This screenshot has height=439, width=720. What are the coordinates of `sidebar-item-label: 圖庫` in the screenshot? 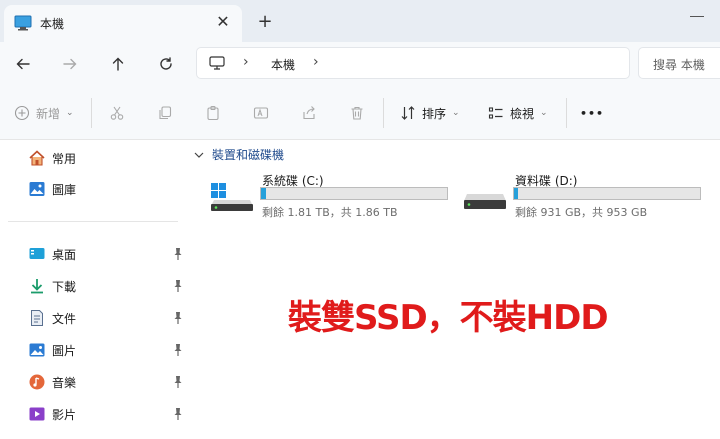 It's located at (64, 189).